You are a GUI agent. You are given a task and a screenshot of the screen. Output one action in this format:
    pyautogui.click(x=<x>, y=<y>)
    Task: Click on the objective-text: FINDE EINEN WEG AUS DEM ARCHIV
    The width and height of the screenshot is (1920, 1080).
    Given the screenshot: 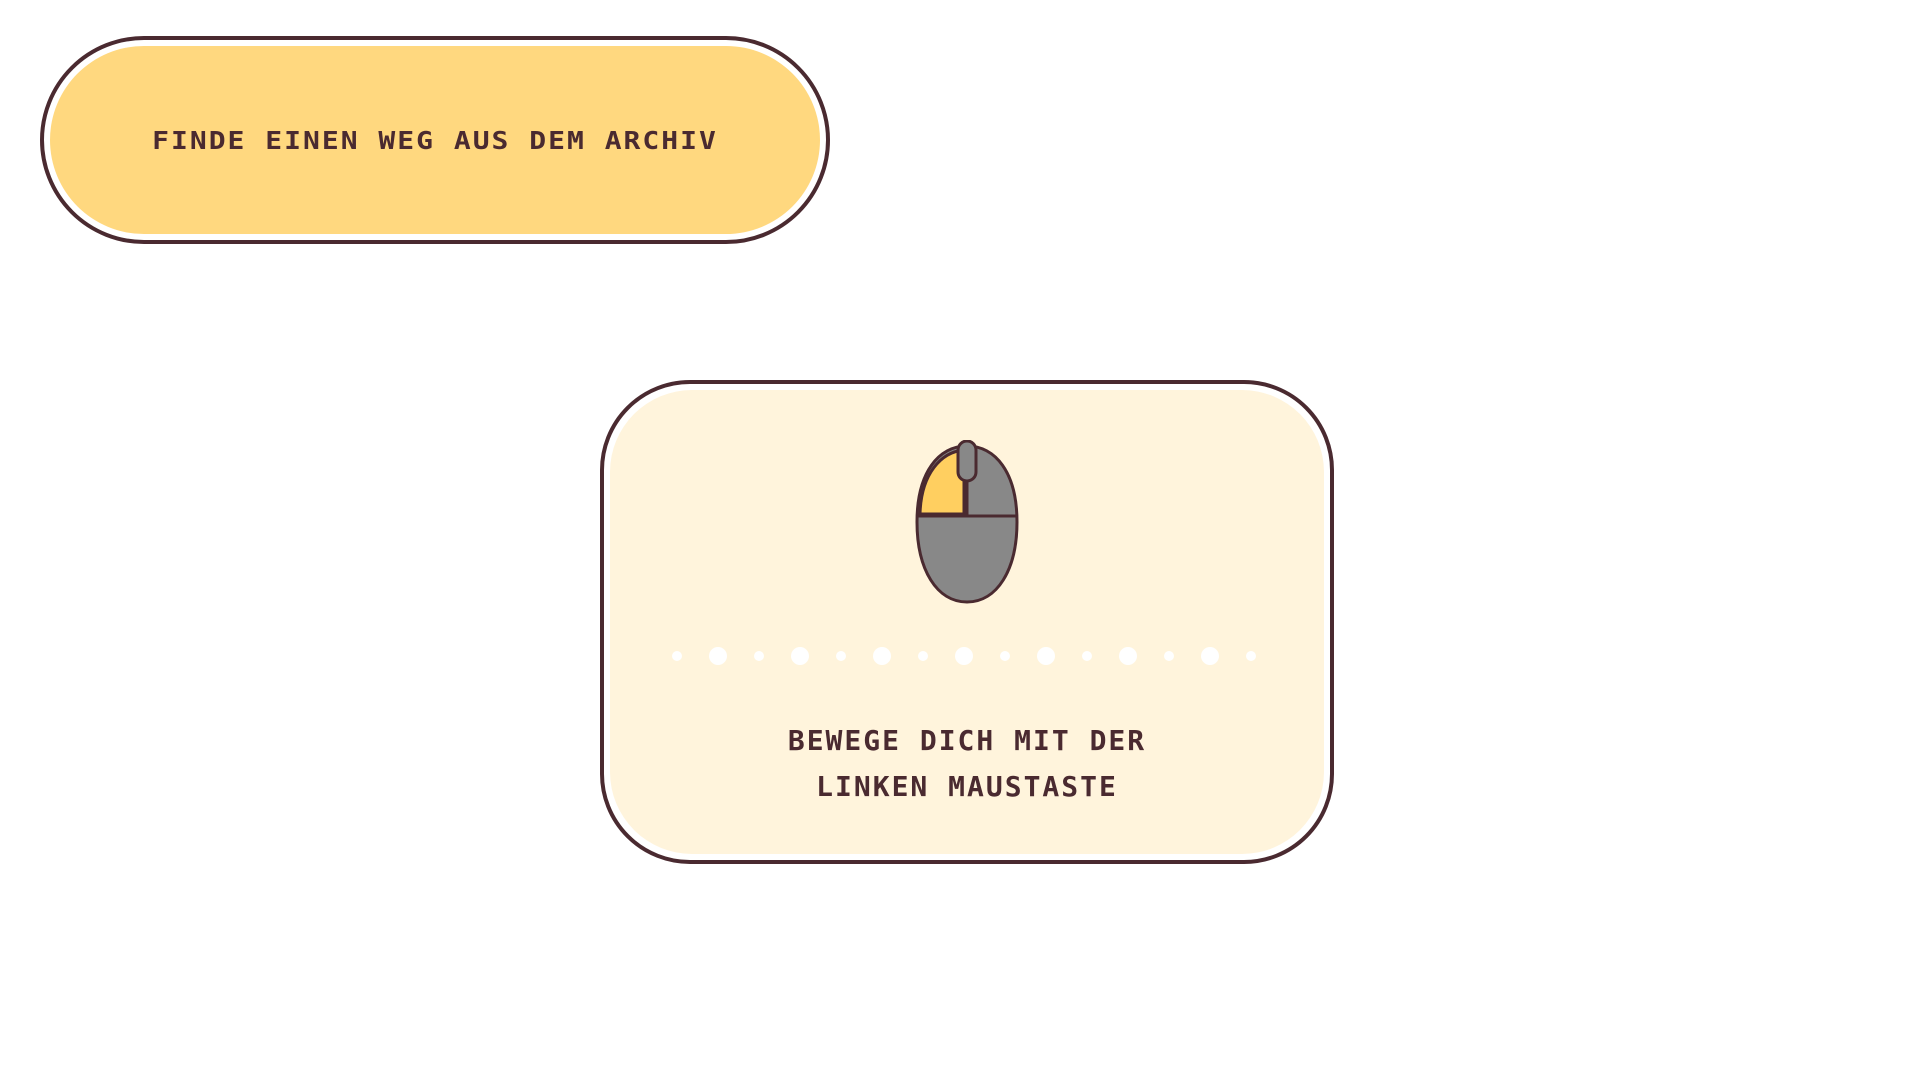 What is the action you would take?
    pyautogui.click(x=435, y=140)
    